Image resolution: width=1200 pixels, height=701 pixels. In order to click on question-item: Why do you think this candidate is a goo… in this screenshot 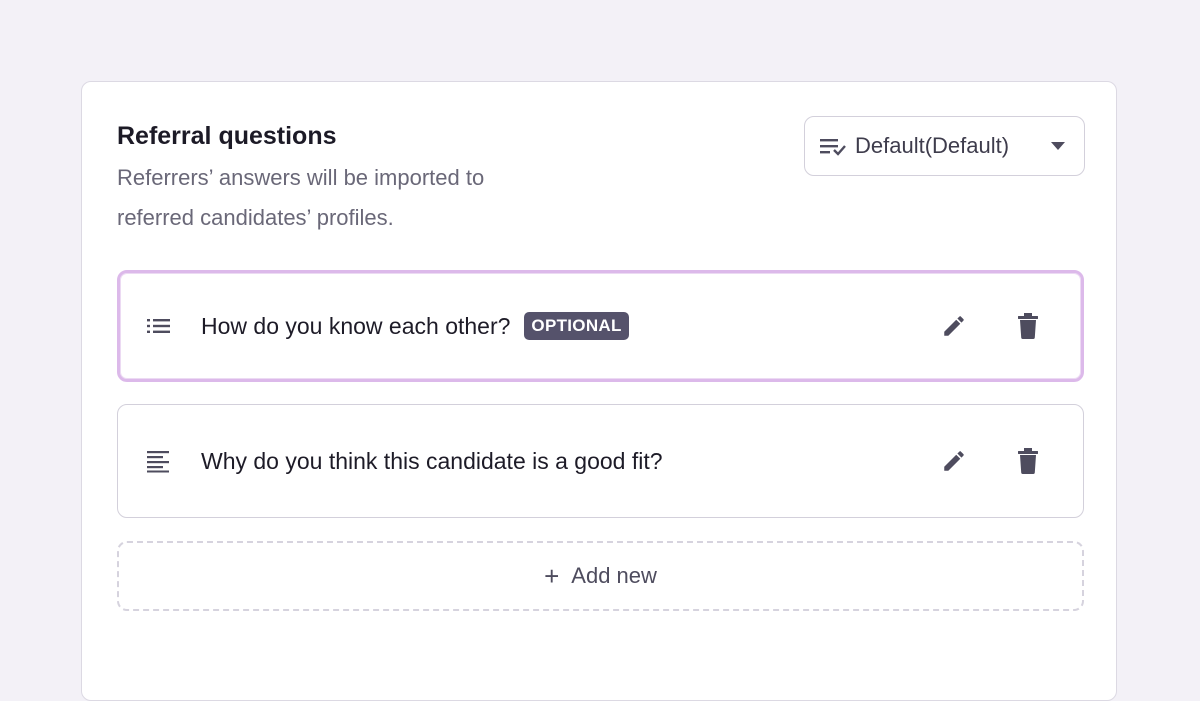, I will do `click(600, 461)`.